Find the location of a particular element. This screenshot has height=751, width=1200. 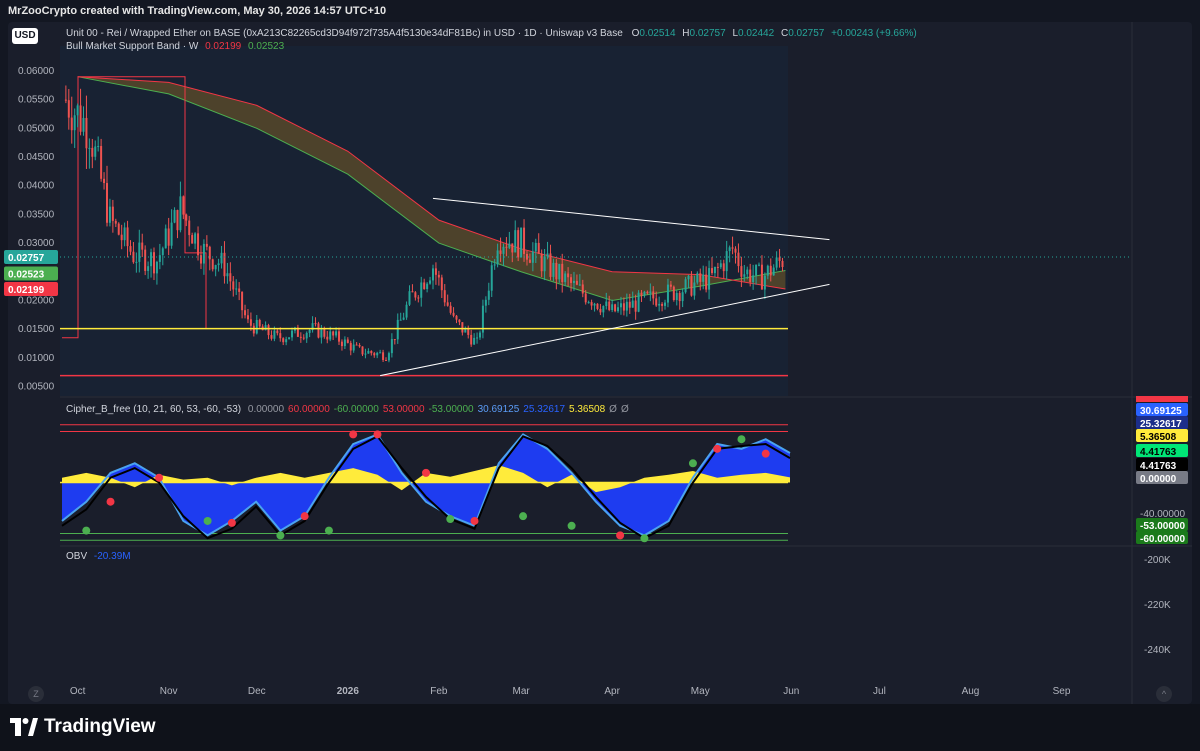

zoom-button: Z is located at coordinates (36, 694).